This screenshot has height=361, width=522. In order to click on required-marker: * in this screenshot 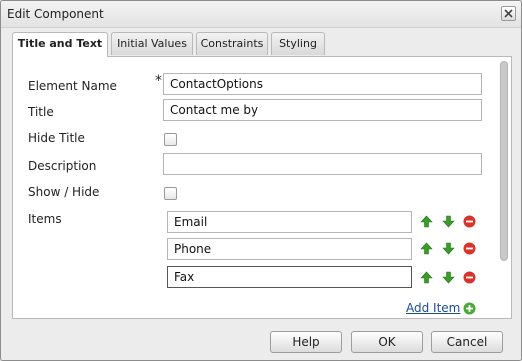, I will do `click(158, 81)`.